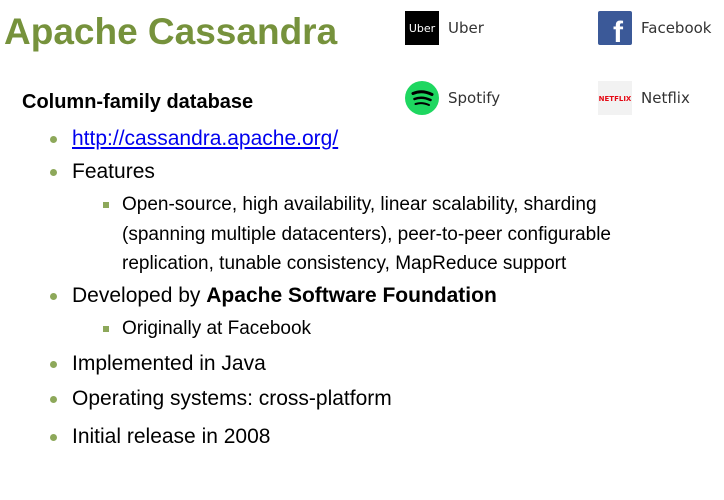 Image resolution: width=724 pixels, height=500 pixels. I want to click on netflix-logo-wordmark: NETFLIX, so click(615, 99).